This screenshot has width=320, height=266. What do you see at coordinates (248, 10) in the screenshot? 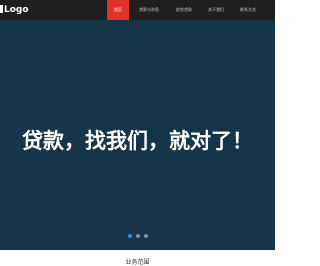
I see `nav-item-contact: 联系方式` at bounding box center [248, 10].